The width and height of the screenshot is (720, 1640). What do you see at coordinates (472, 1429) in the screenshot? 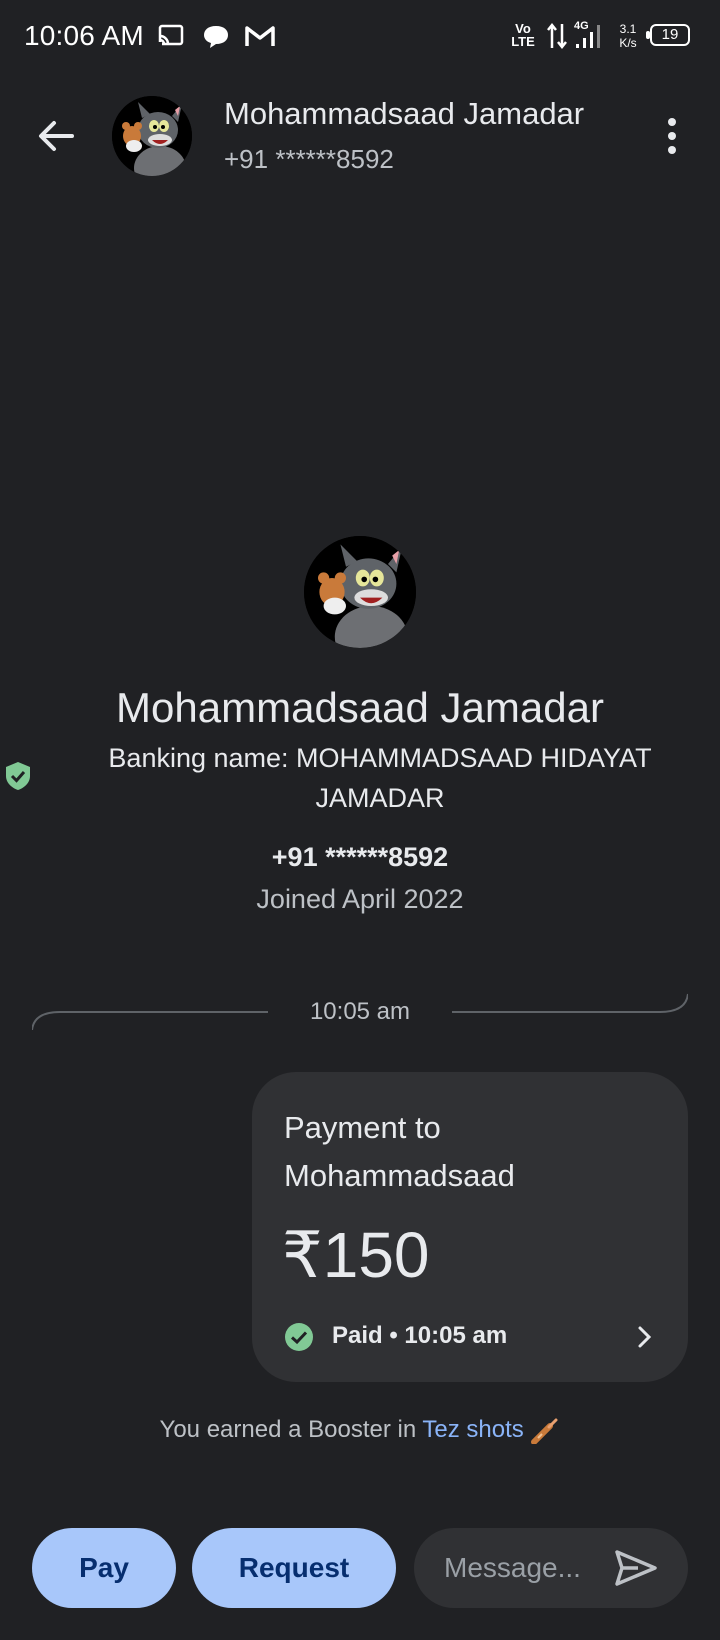
I see `tez-shots-link: Tez shots` at bounding box center [472, 1429].